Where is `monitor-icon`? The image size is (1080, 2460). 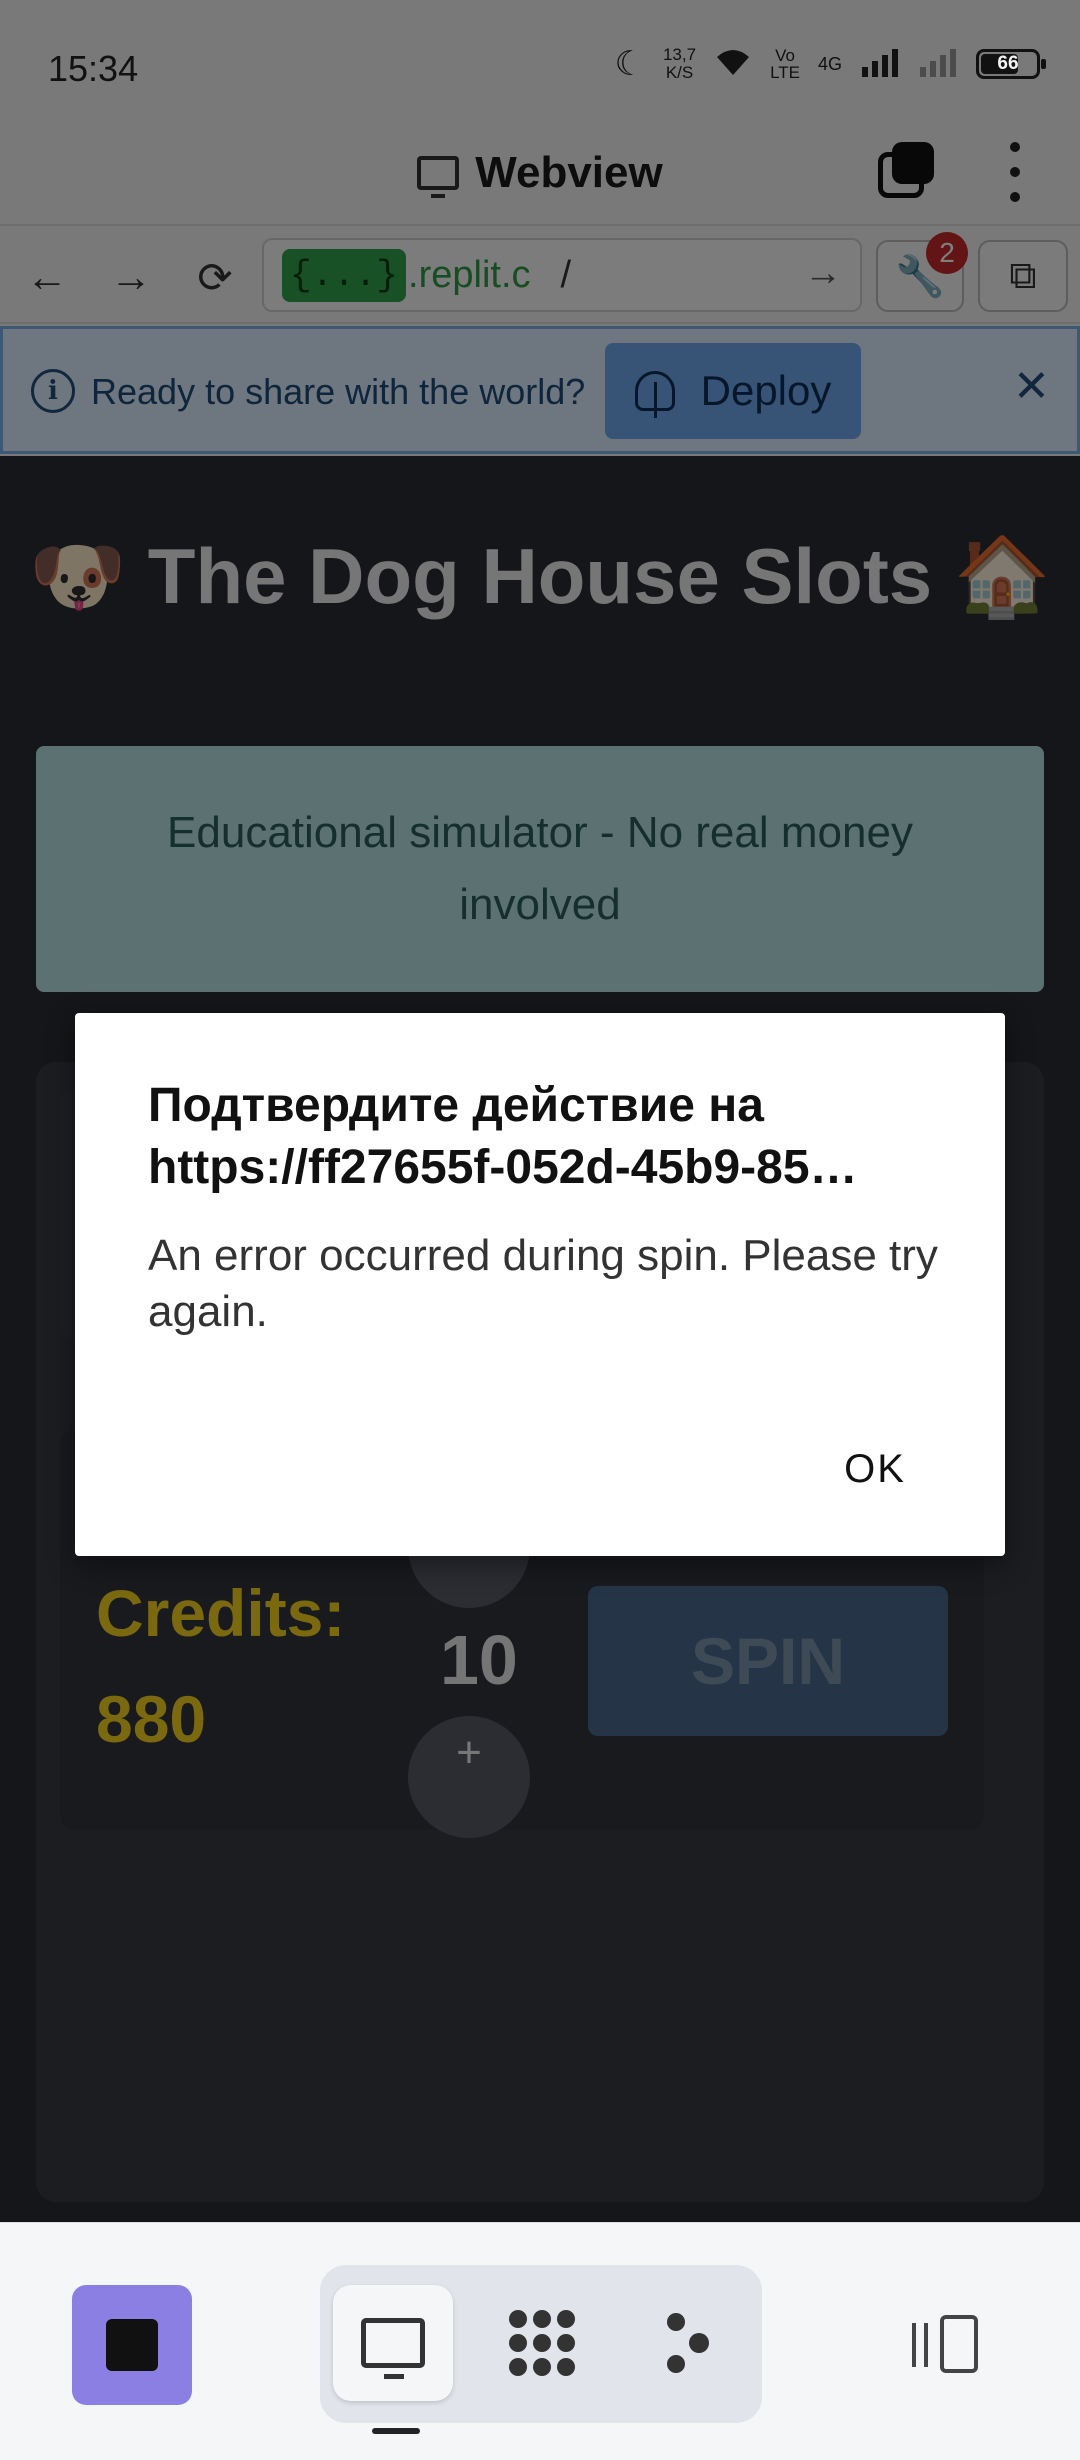 monitor-icon is located at coordinates (393, 2348).